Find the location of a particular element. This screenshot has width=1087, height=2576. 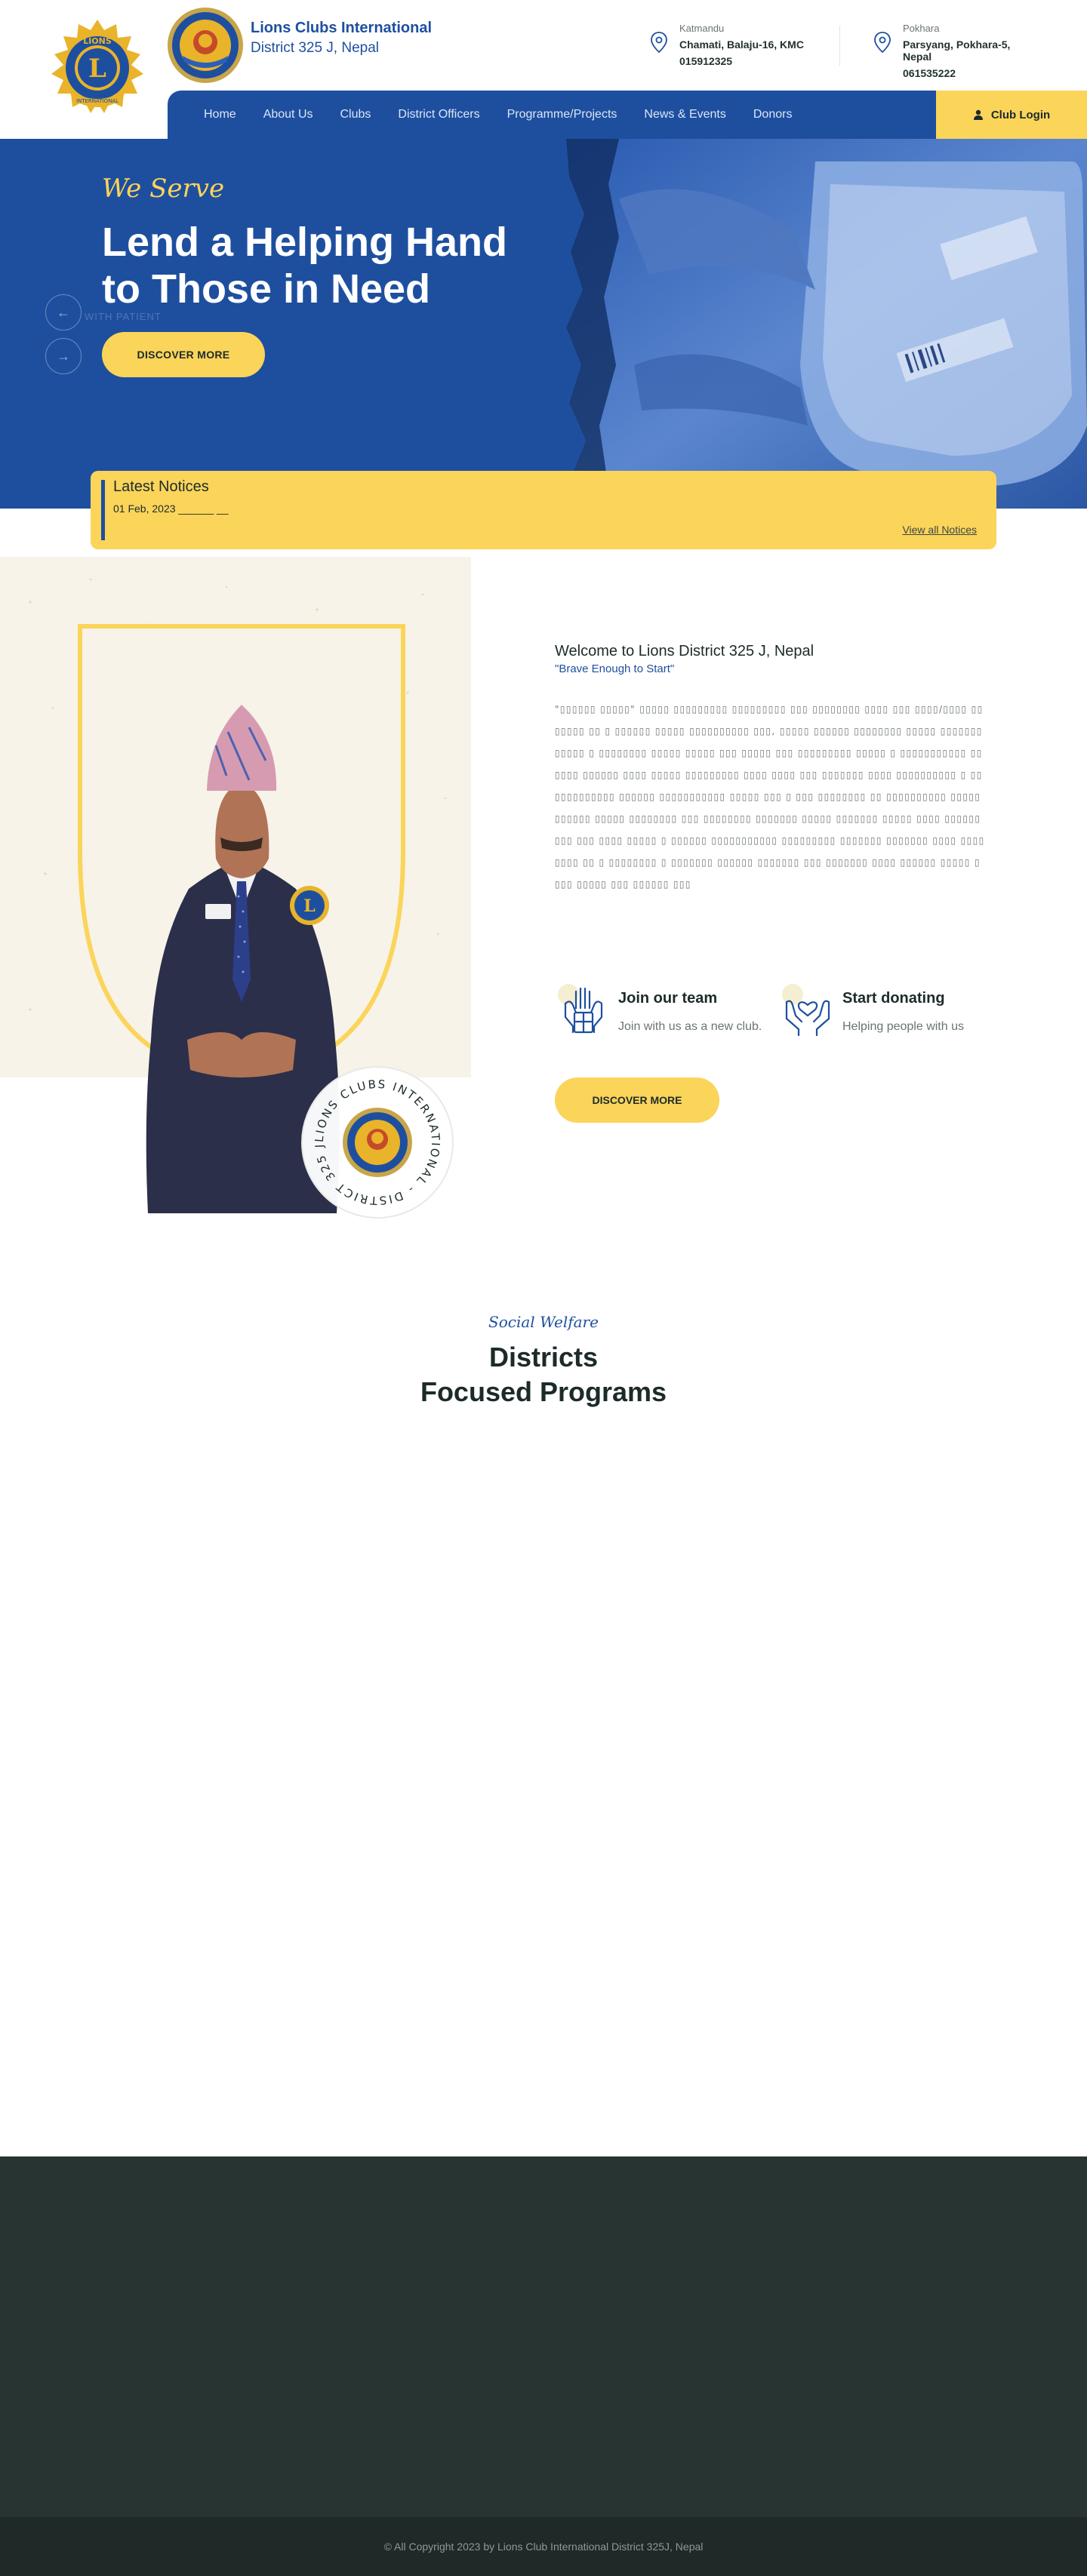

feature-title: Start donating is located at coordinates (894, 998).